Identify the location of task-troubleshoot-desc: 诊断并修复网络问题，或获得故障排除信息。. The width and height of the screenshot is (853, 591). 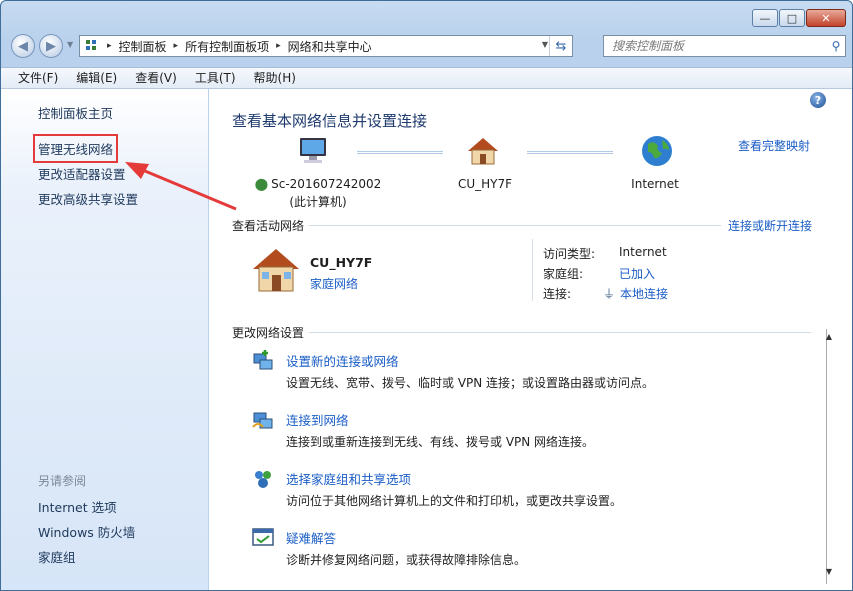
(406, 560).